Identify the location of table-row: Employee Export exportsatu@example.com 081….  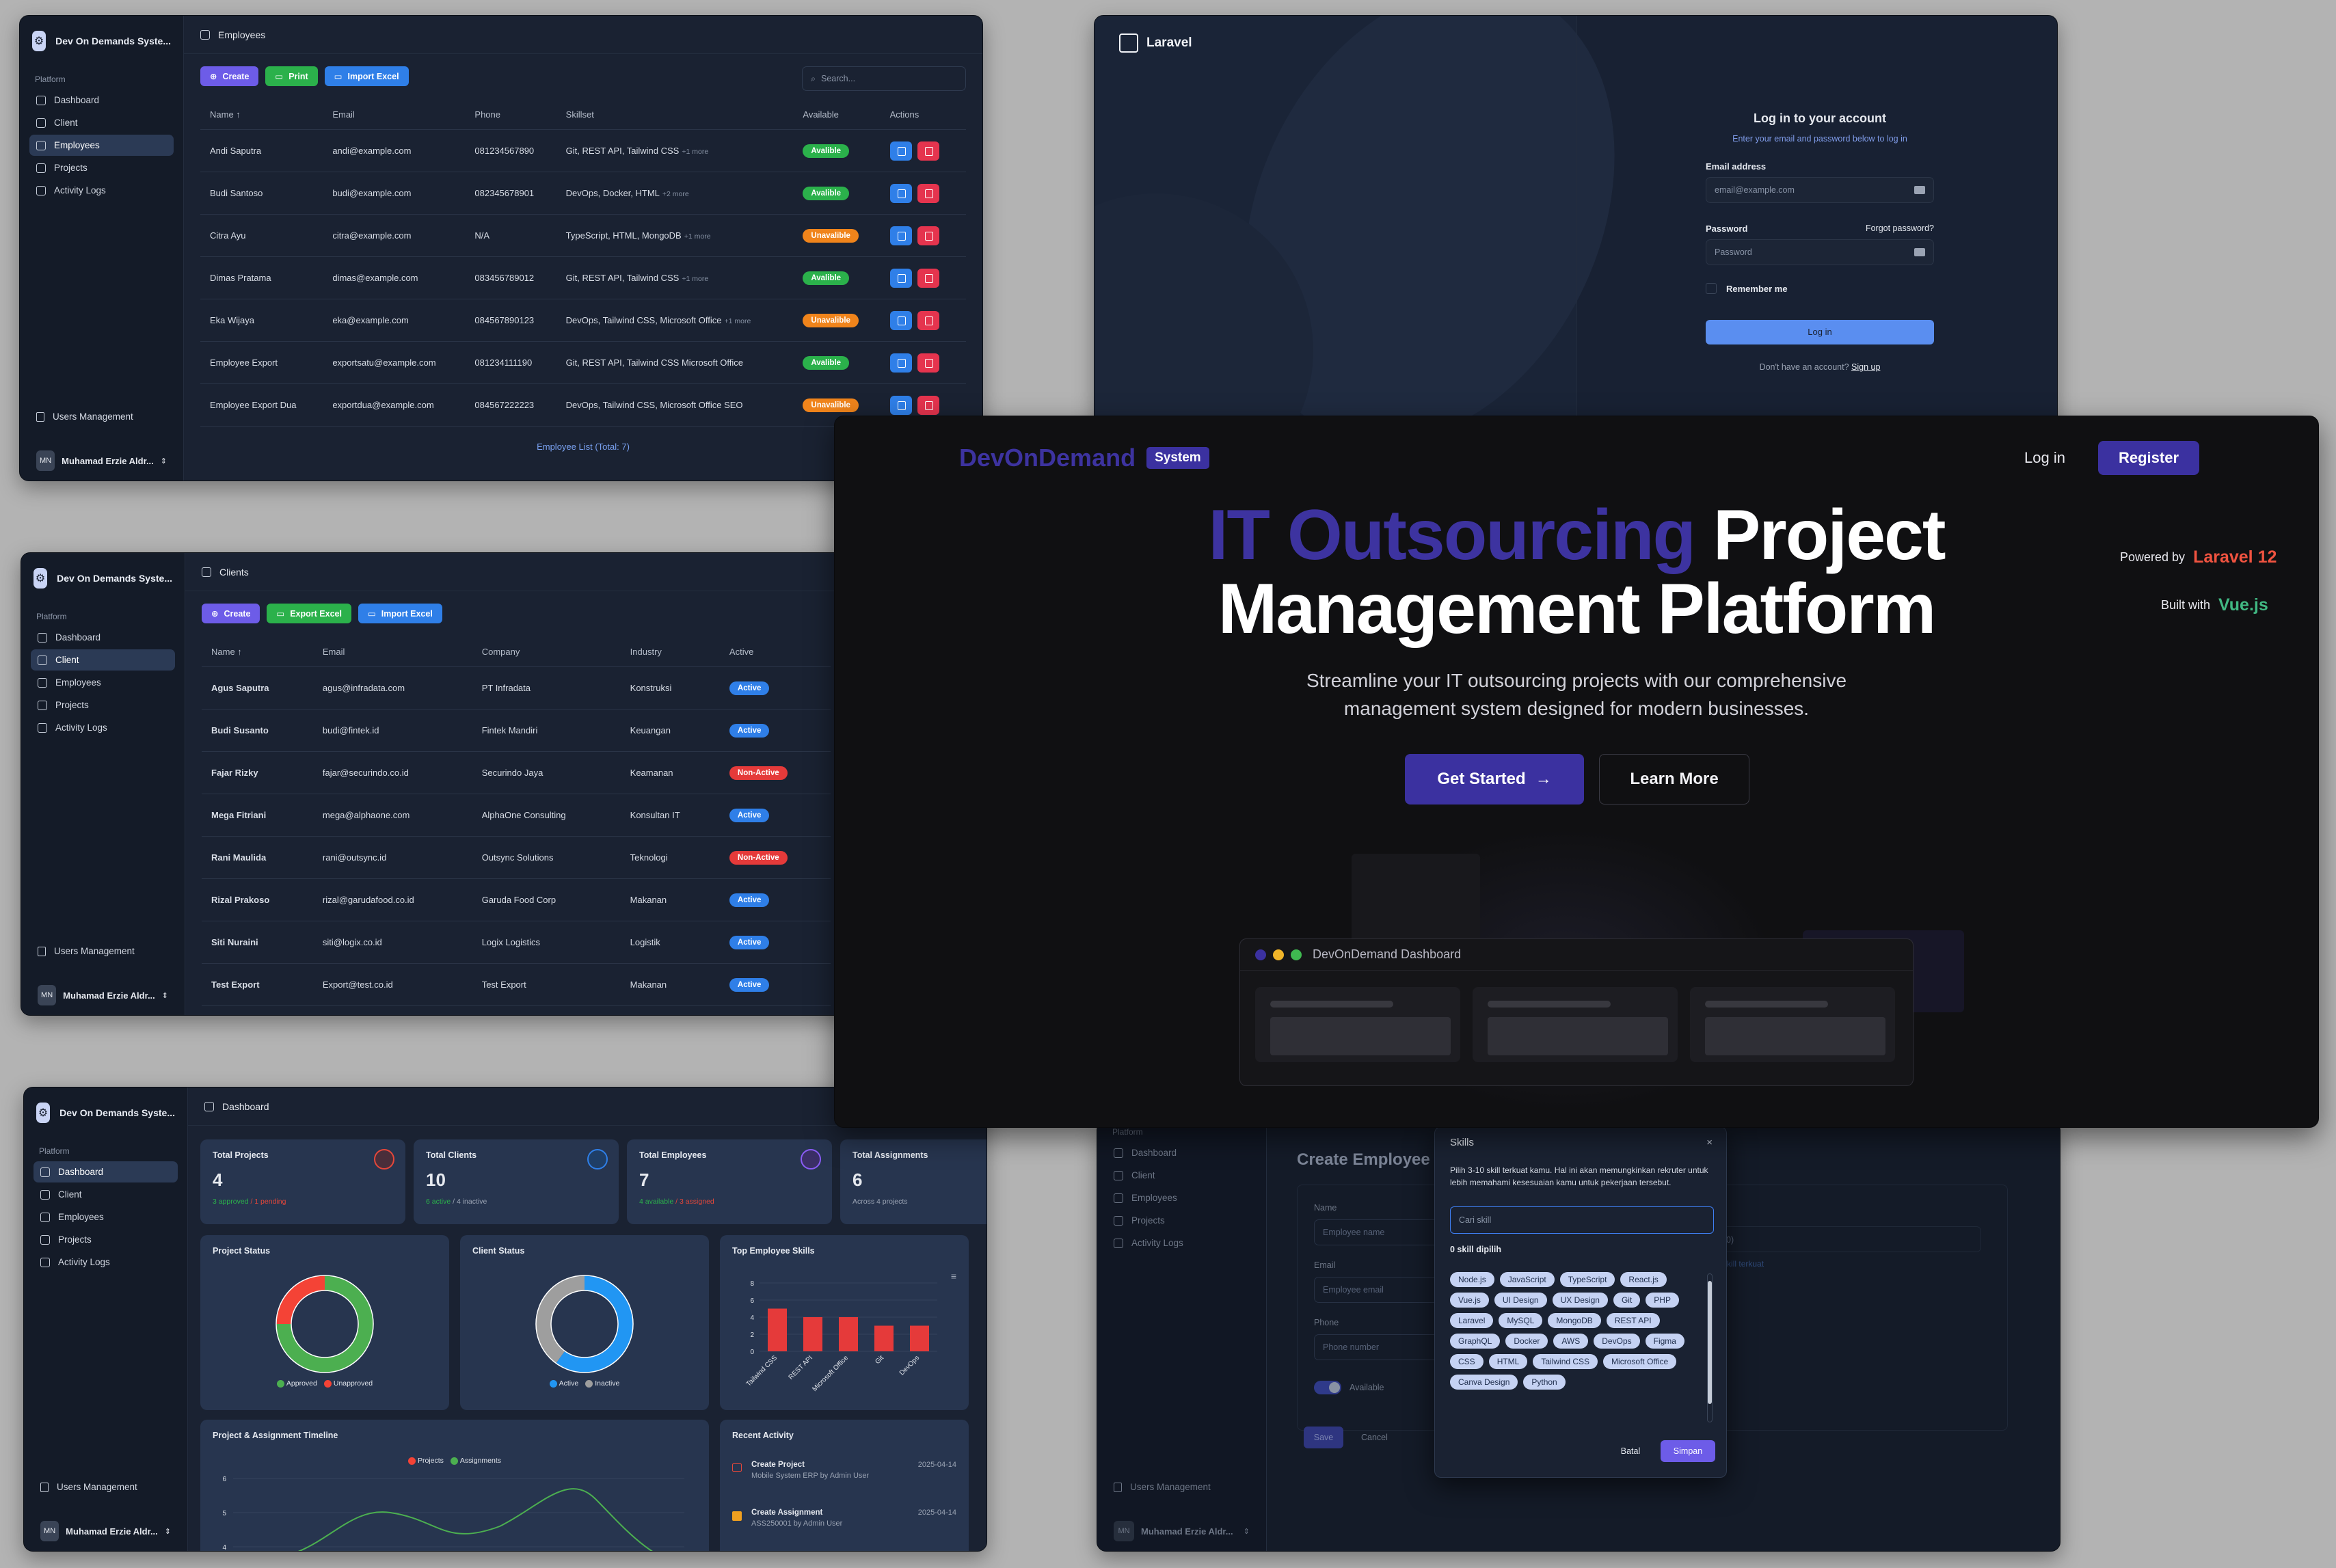
(583, 362).